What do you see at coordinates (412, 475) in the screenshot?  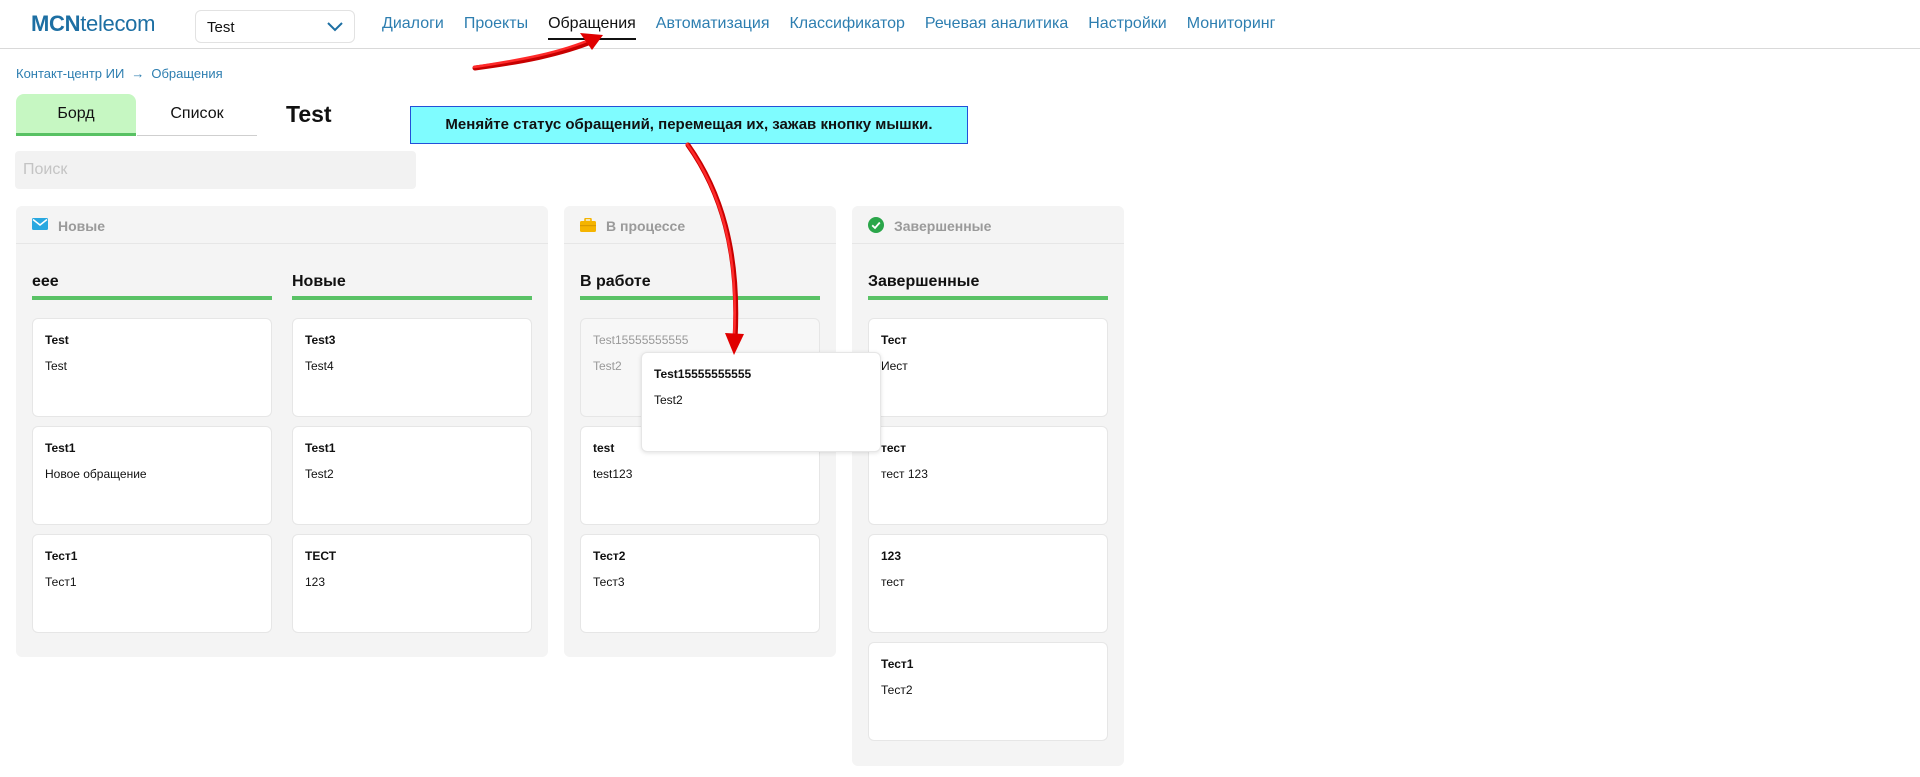 I see `request-card: Test1 Test2` at bounding box center [412, 475].